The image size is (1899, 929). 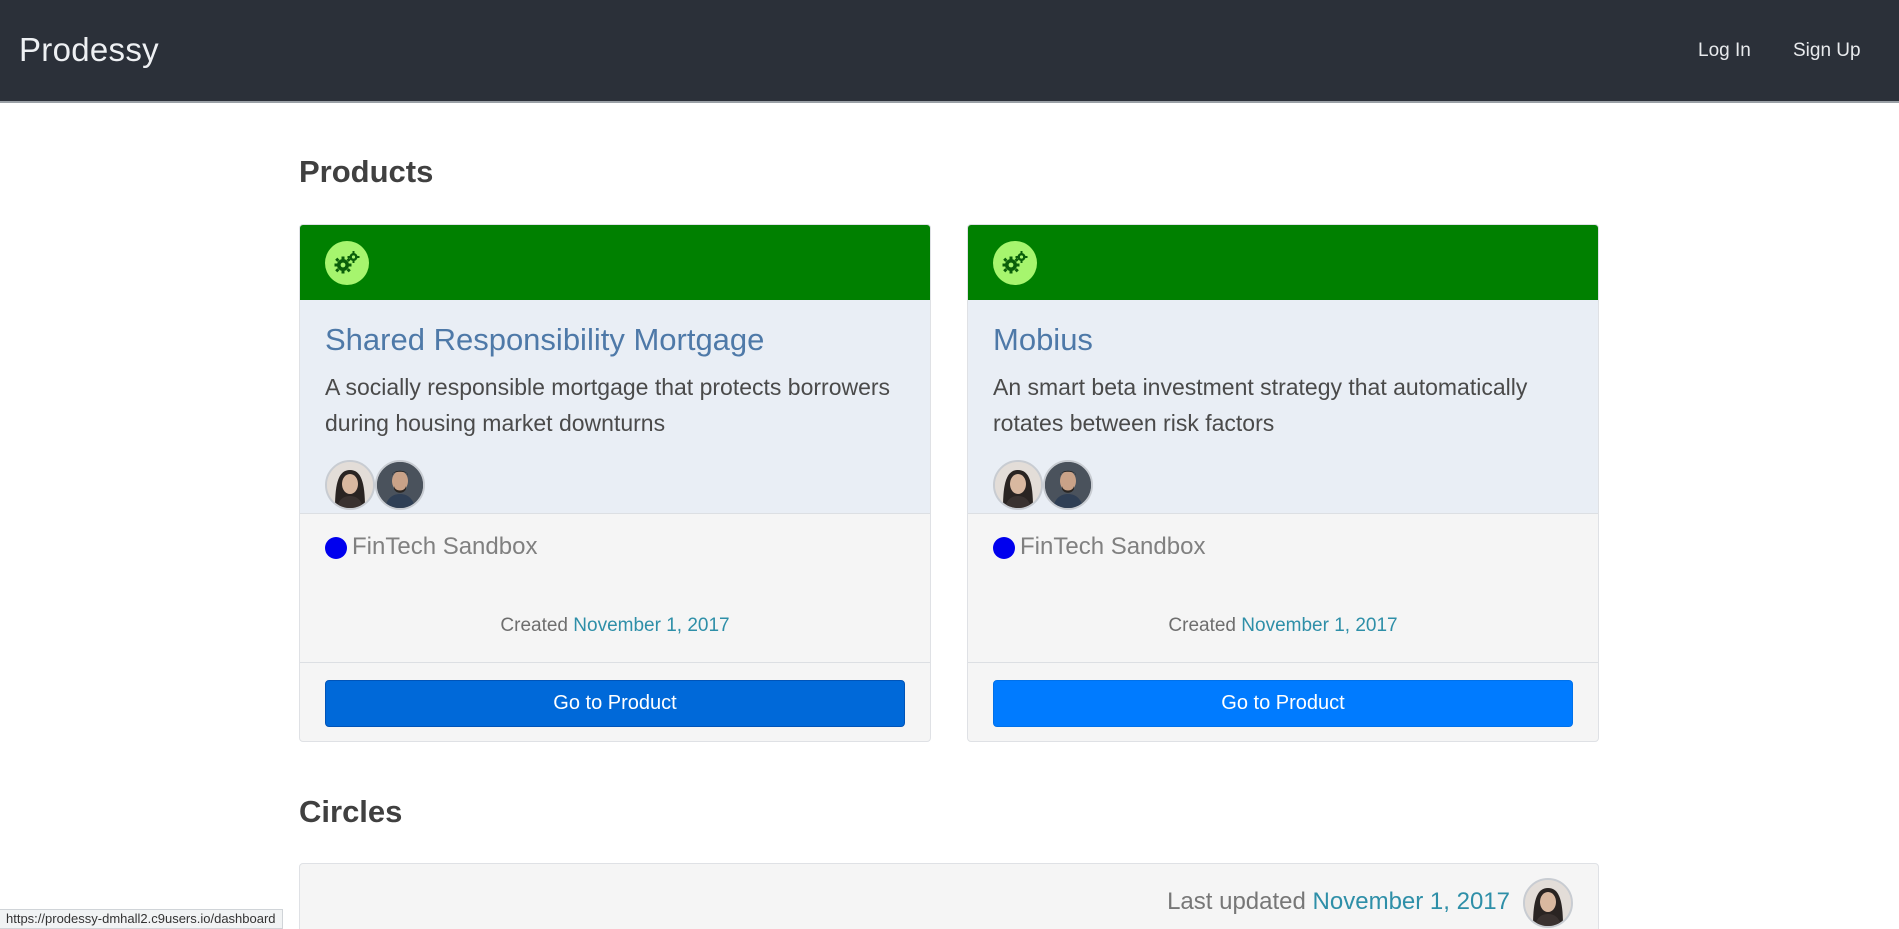 I want to click on last-updated-label: Last updated, so click(x=1236, y=901).